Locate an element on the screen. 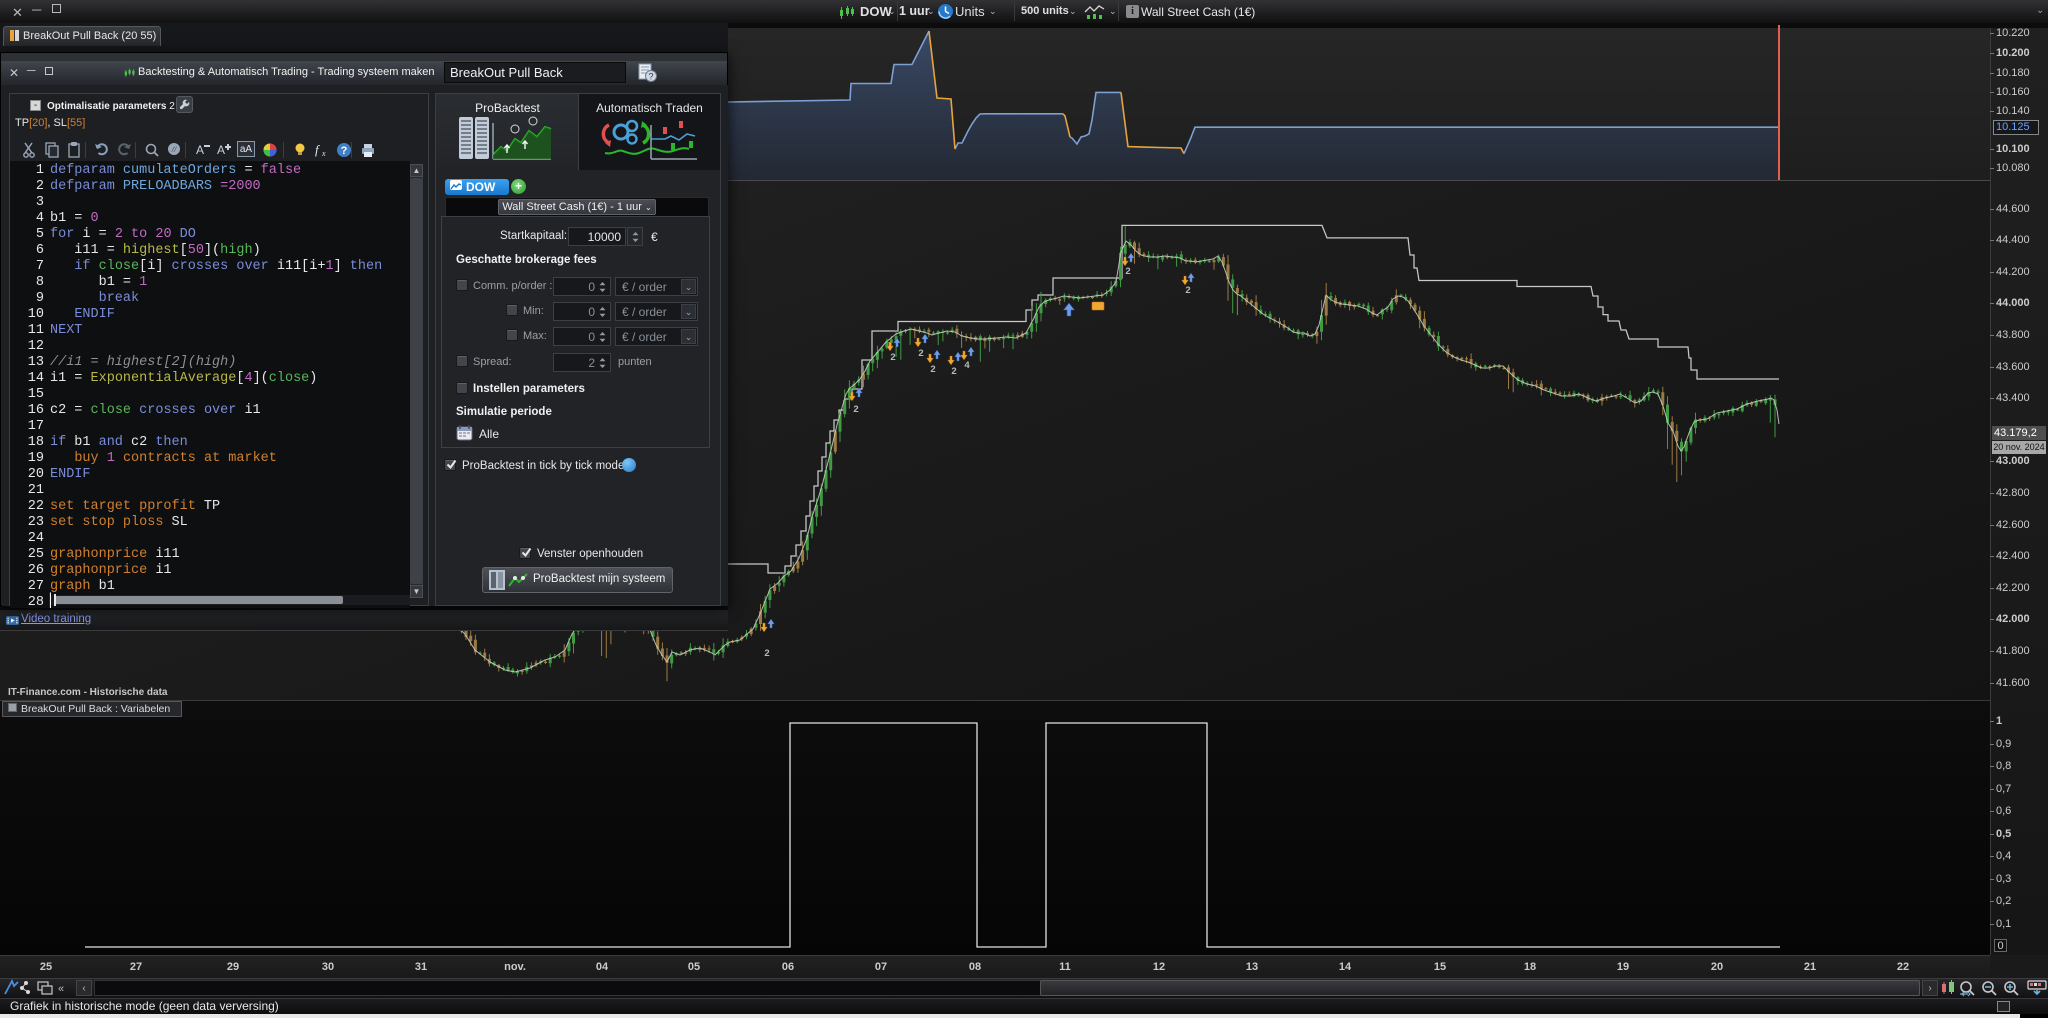  svg-text: x is located at coordinates (323, 153).